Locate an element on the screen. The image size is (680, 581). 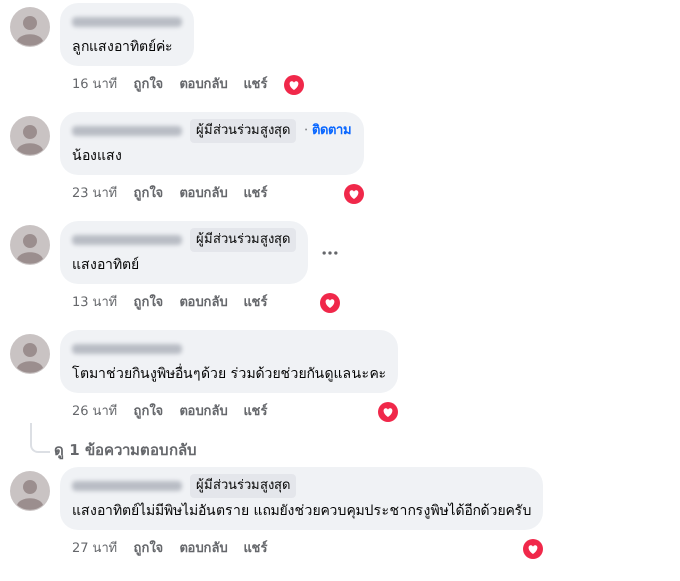
comment-text: น้องแสง is located at coordinates (97, 156).